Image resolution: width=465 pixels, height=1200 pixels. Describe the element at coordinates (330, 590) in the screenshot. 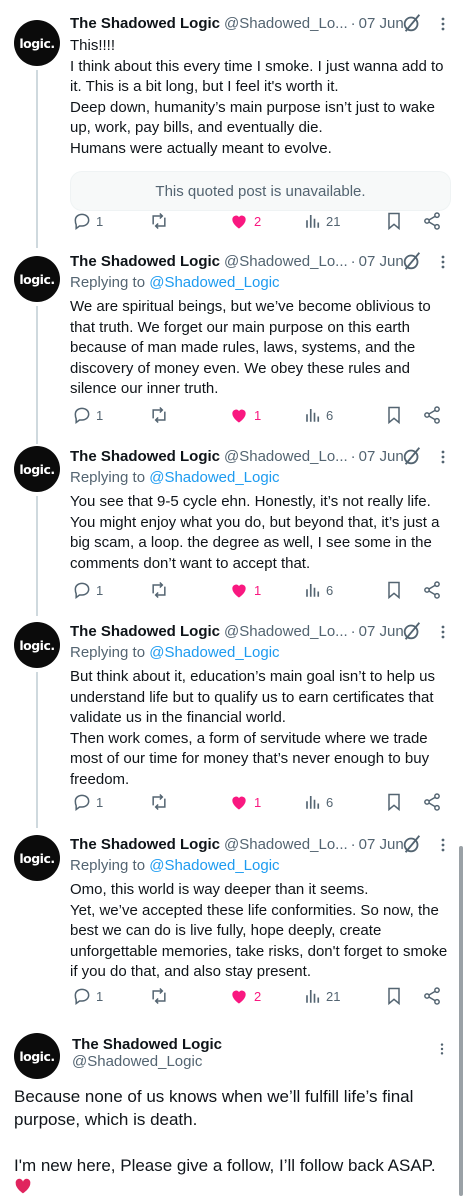

I see `views-count: 6` at that location.